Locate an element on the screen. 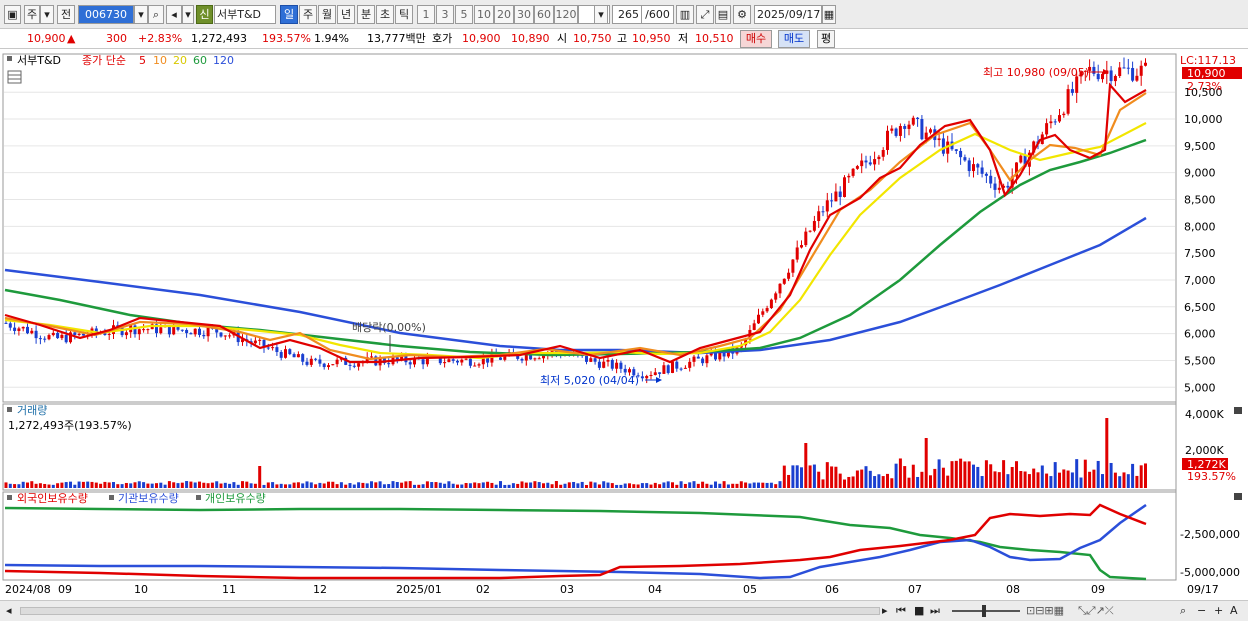 This screenshot has height=621, width=1248. tool-icons: ⤡⤢↗⤫ is located at coordinates (1096, 611).